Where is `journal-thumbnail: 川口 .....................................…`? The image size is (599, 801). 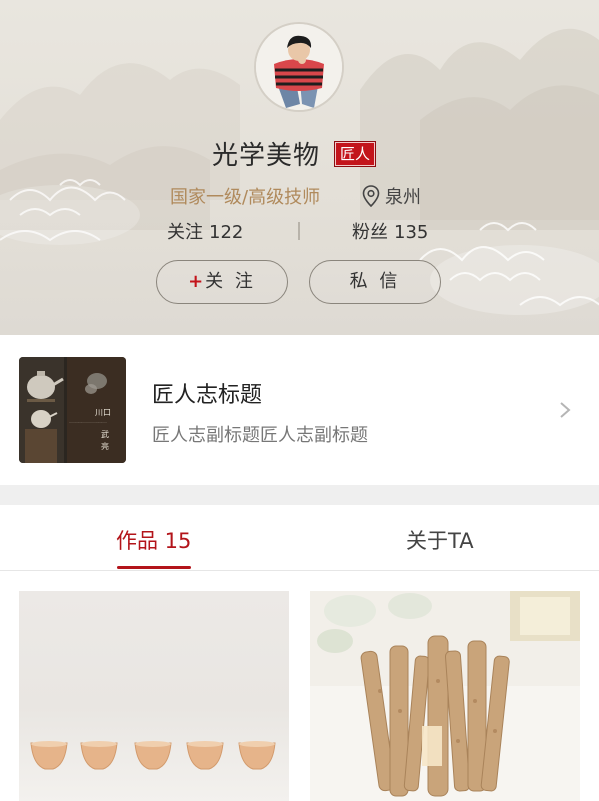 journal-thumbnail: 川口 .....................................… is located at coordinates (72, 410).